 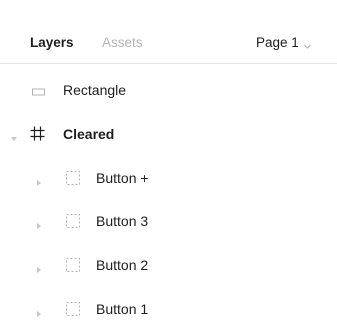 I want to click on layer-row-button-plus: Button +, so click(x=168, y=178).